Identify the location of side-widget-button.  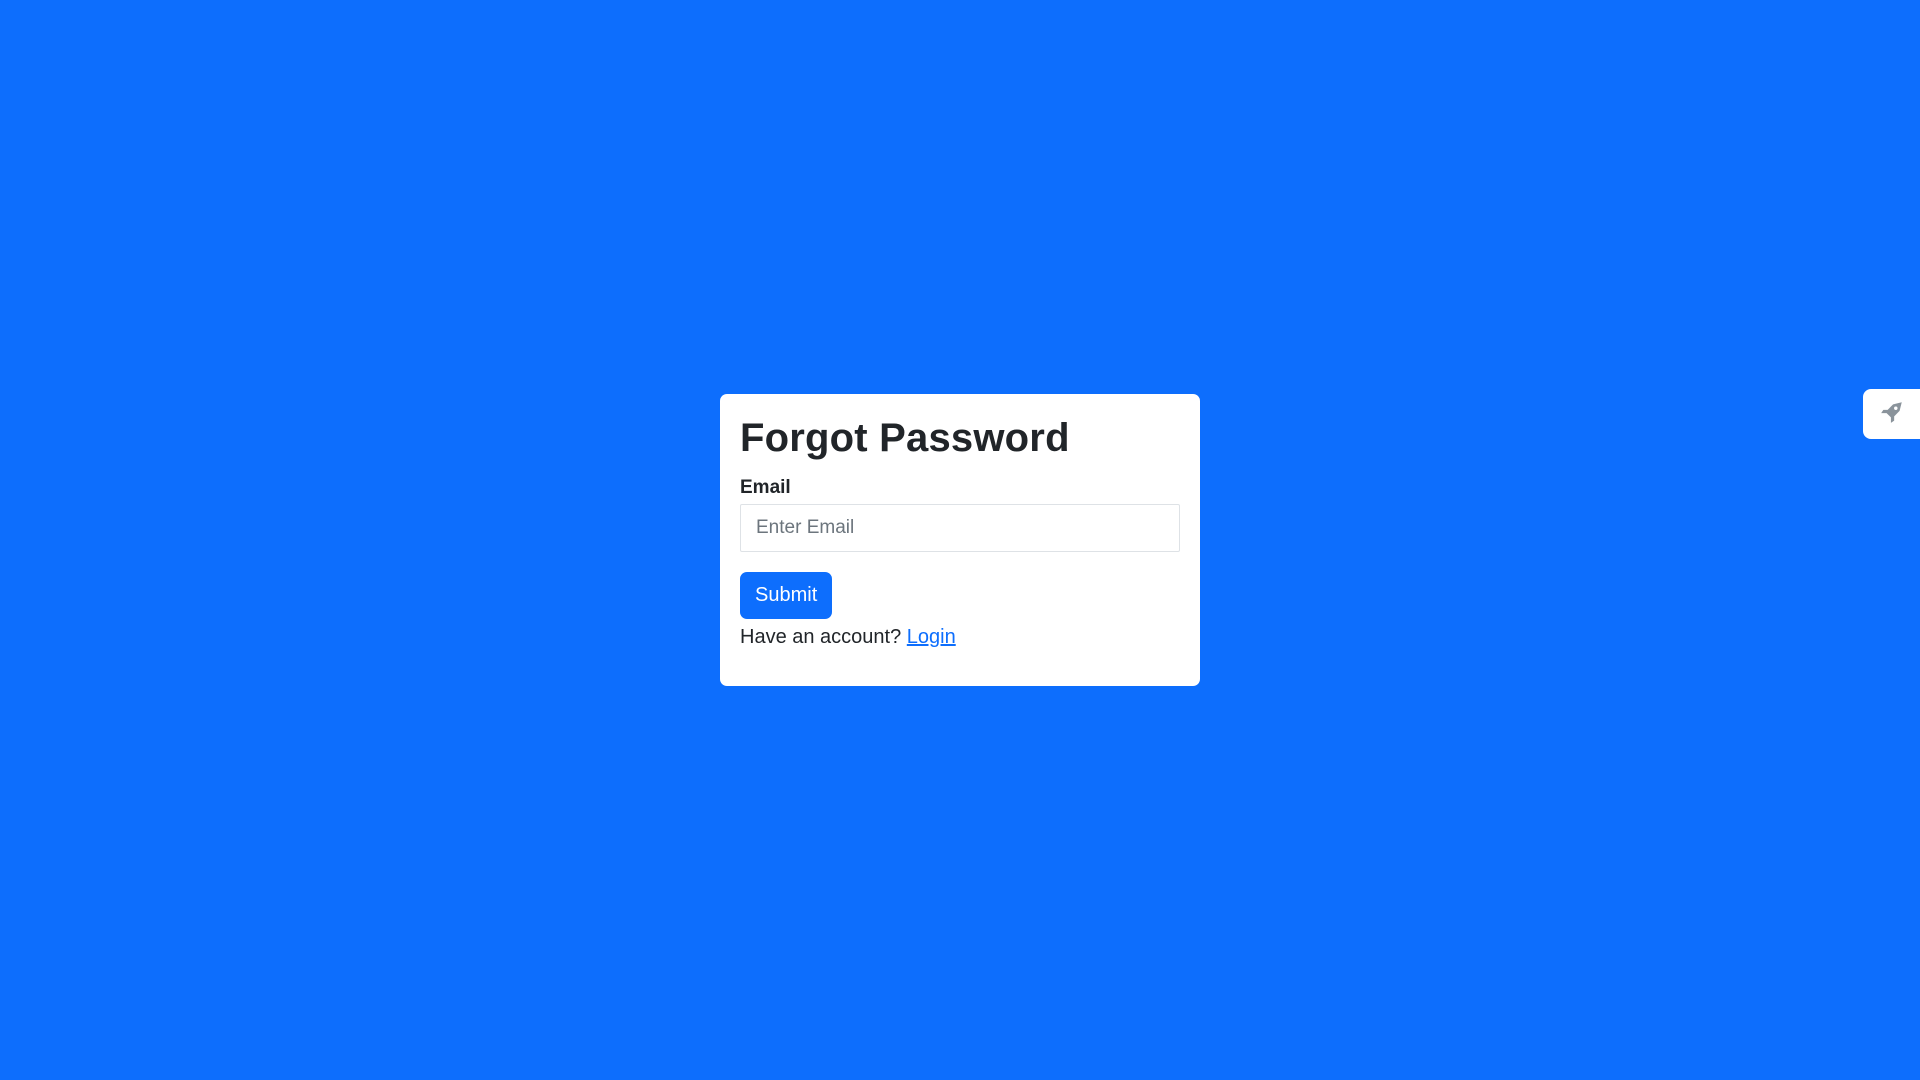
(1891, 414).